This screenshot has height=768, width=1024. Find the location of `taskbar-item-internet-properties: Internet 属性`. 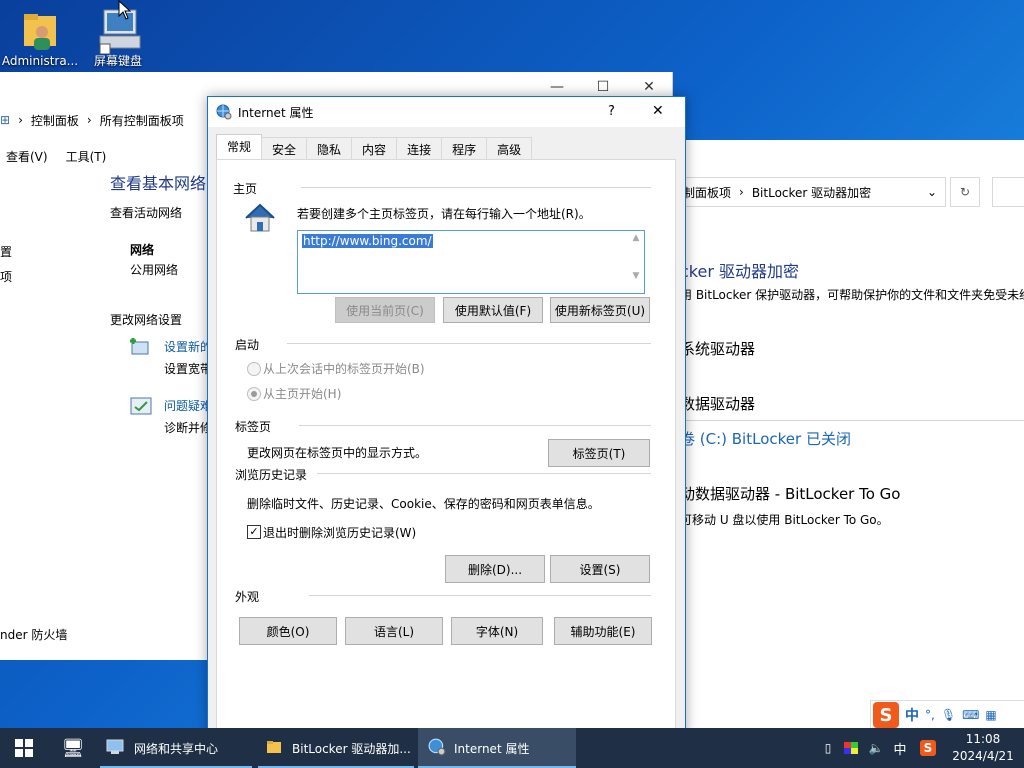

taskbar-item-internet-properties: Internet 属性 is located at coordinates (497, 748).